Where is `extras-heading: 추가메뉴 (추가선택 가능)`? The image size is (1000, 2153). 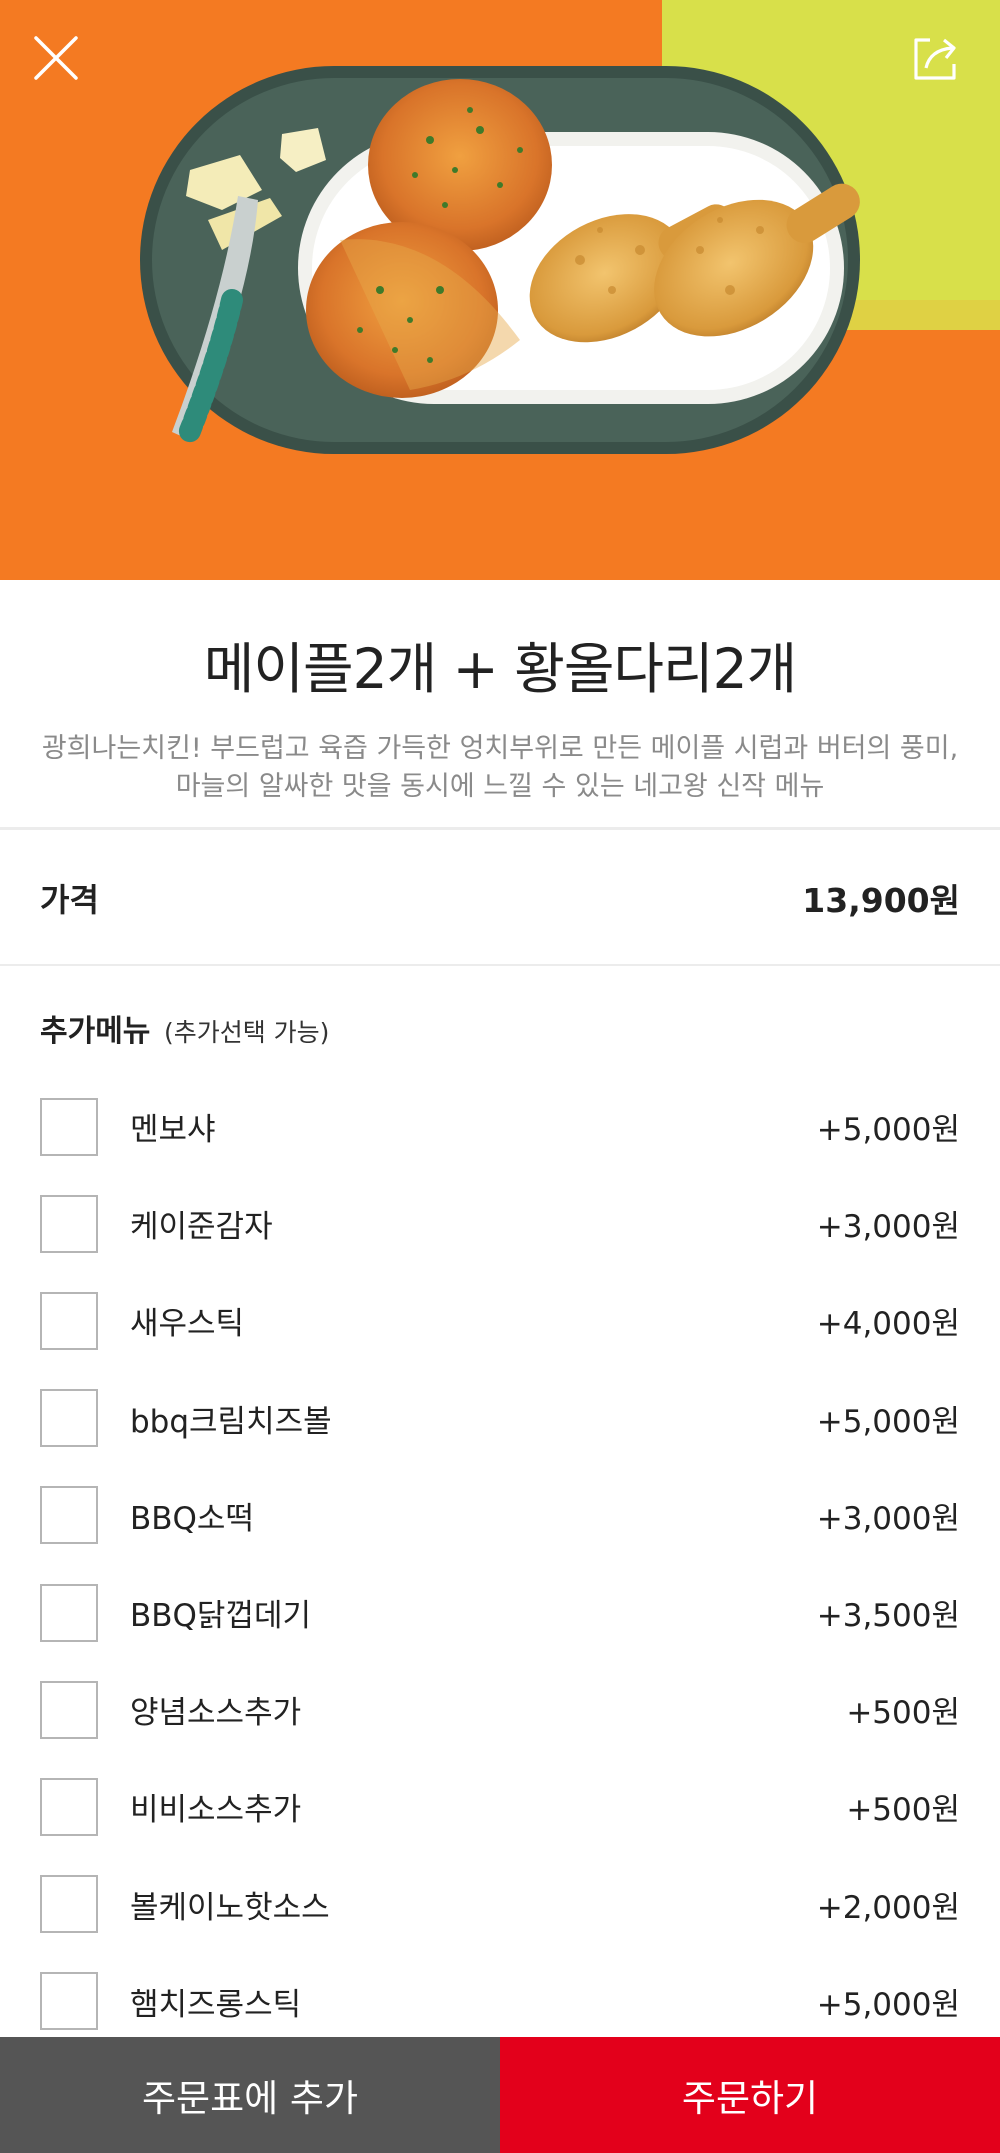 extras-heading: 추가메뉴 (추가선택 가능) is located at coordinates (184, 1028).